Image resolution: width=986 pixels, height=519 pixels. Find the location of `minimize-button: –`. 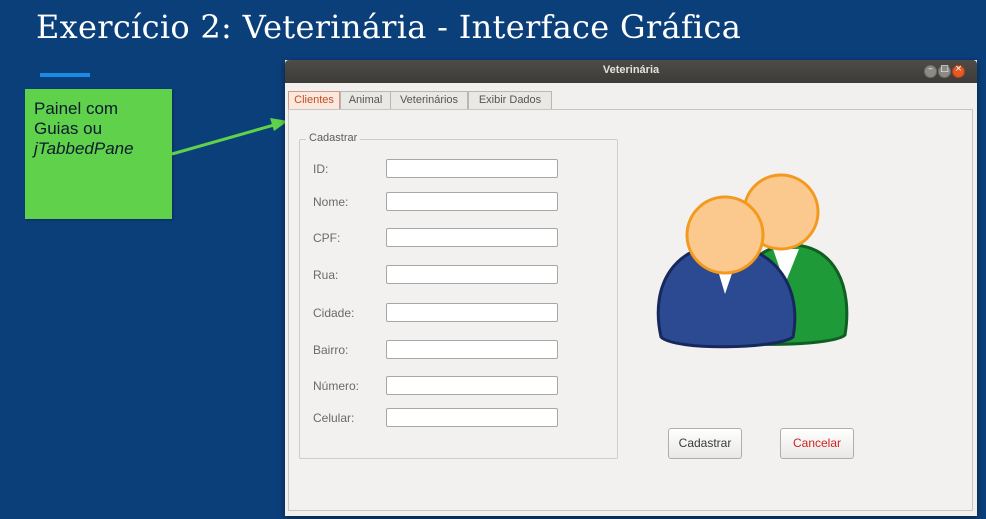

minimize-button: – is located at coordinates (930, 71).